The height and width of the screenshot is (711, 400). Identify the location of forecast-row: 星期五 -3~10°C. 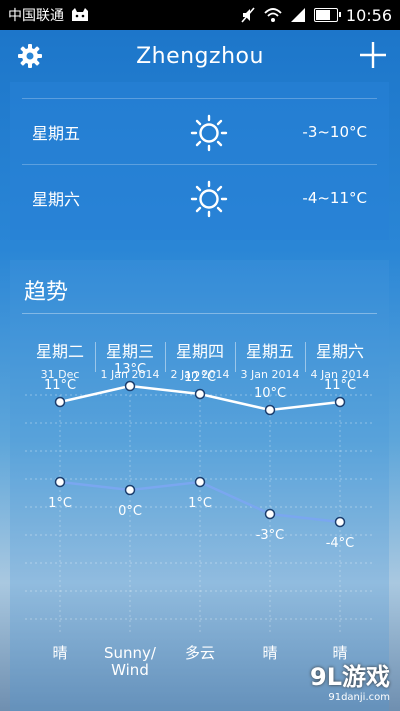
(199, 131).